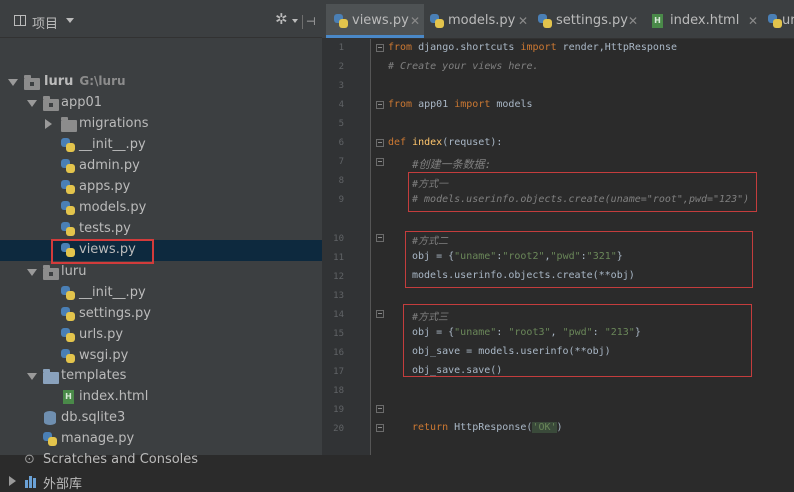 This screenshot has height=492, width=794. What do you see at coordinates (161, 376) in the screenshot?
I see `tree-item-templates: templates` at bounding box center [161, 376].